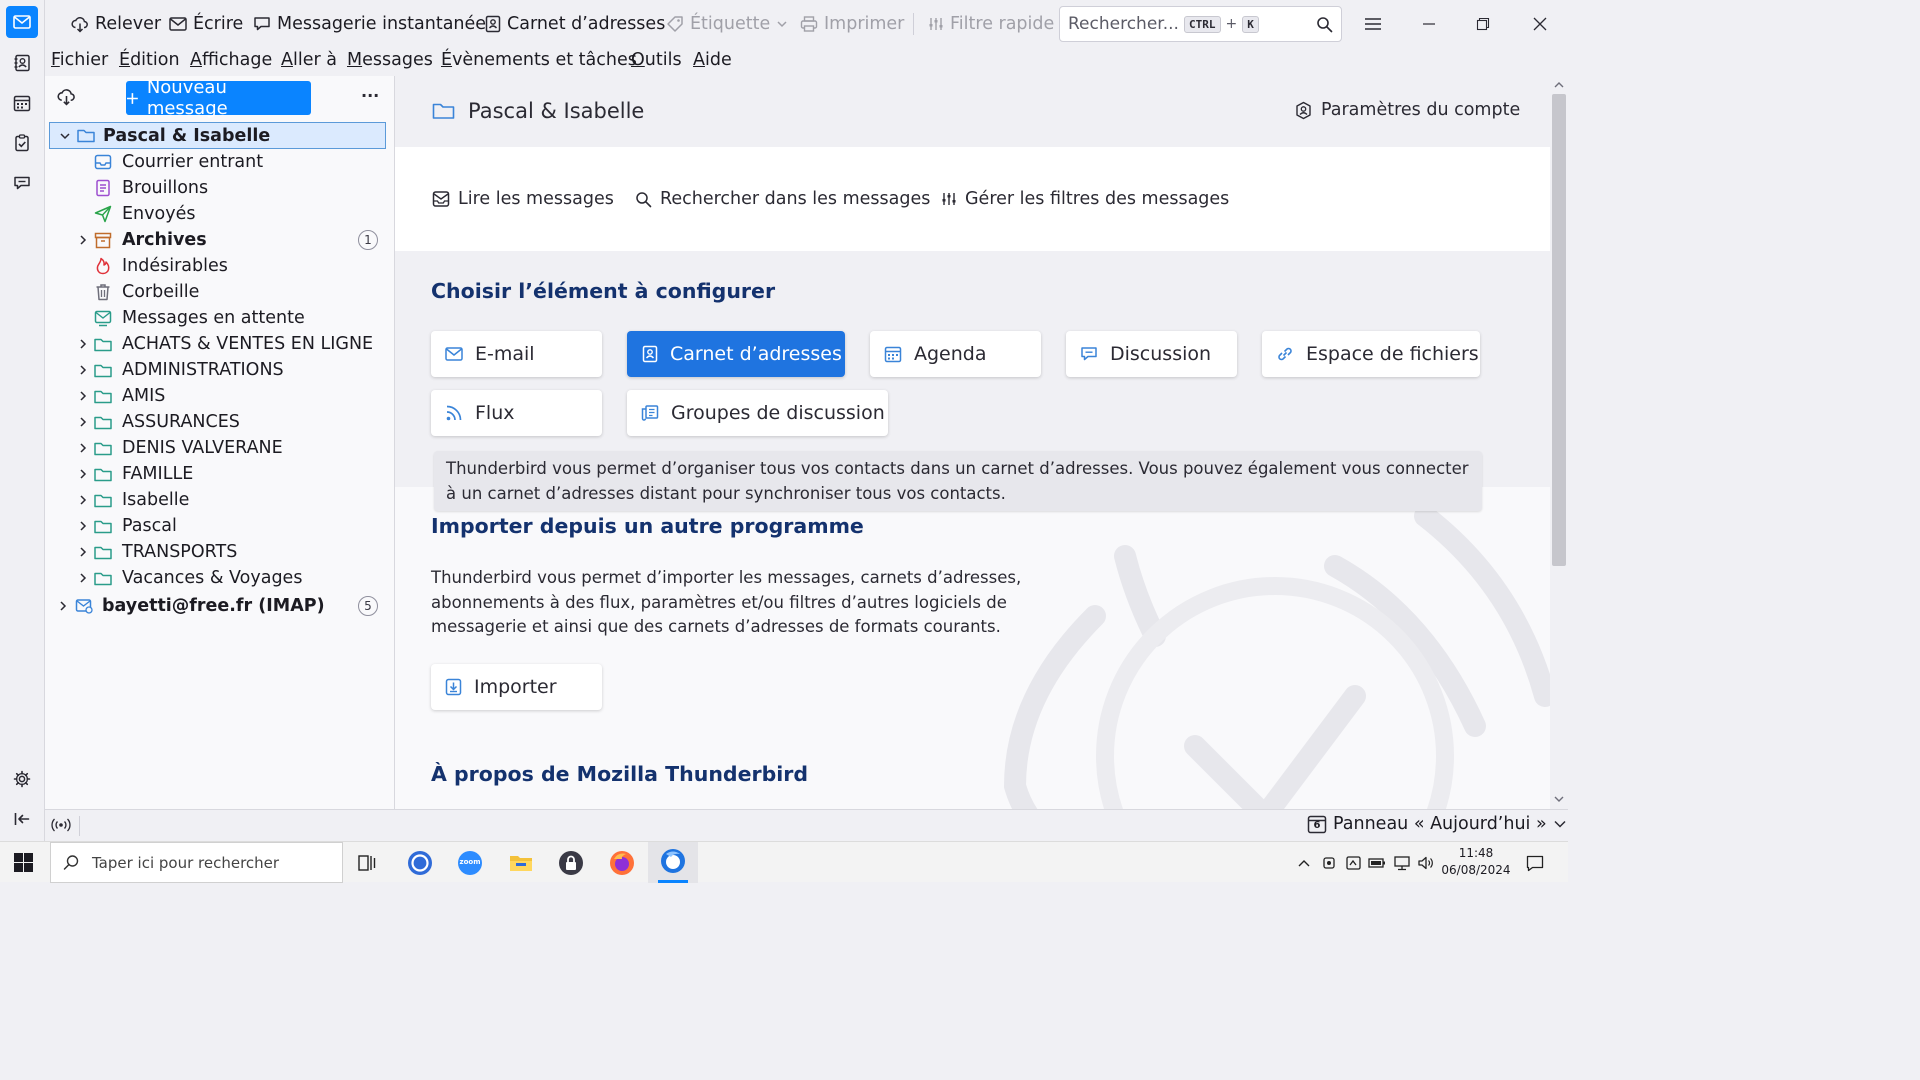 The height and width of the screenshot is (1080, 1920). Describe the element at coordinates (727, 24) in the screenshot. I see `tag-button: Étiquette` at that location.